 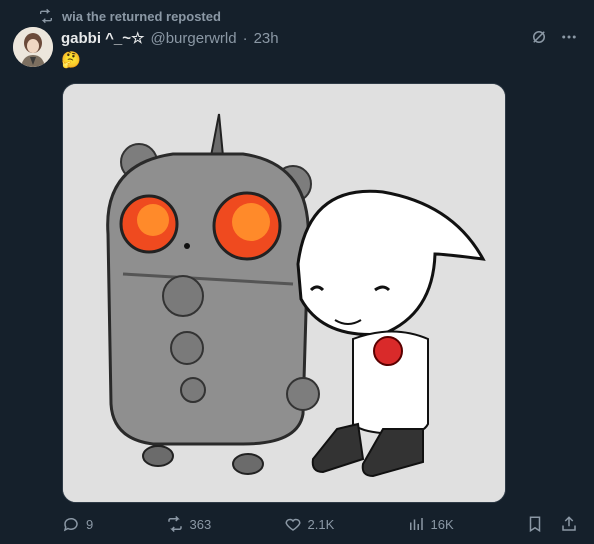 What do you see at coordinates (141, 16) in the screenshot?
I see `repost-text: wia the returned reposted` at bounding box center [141, 16].